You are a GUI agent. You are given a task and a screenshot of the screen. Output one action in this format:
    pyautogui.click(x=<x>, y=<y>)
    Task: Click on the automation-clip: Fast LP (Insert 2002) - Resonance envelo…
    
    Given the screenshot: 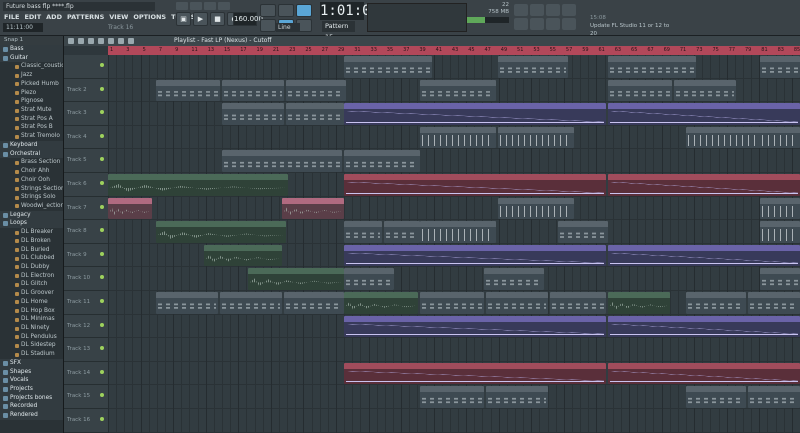 What is the action you would take?
    pyautogui.click(x=475, y=185)
    